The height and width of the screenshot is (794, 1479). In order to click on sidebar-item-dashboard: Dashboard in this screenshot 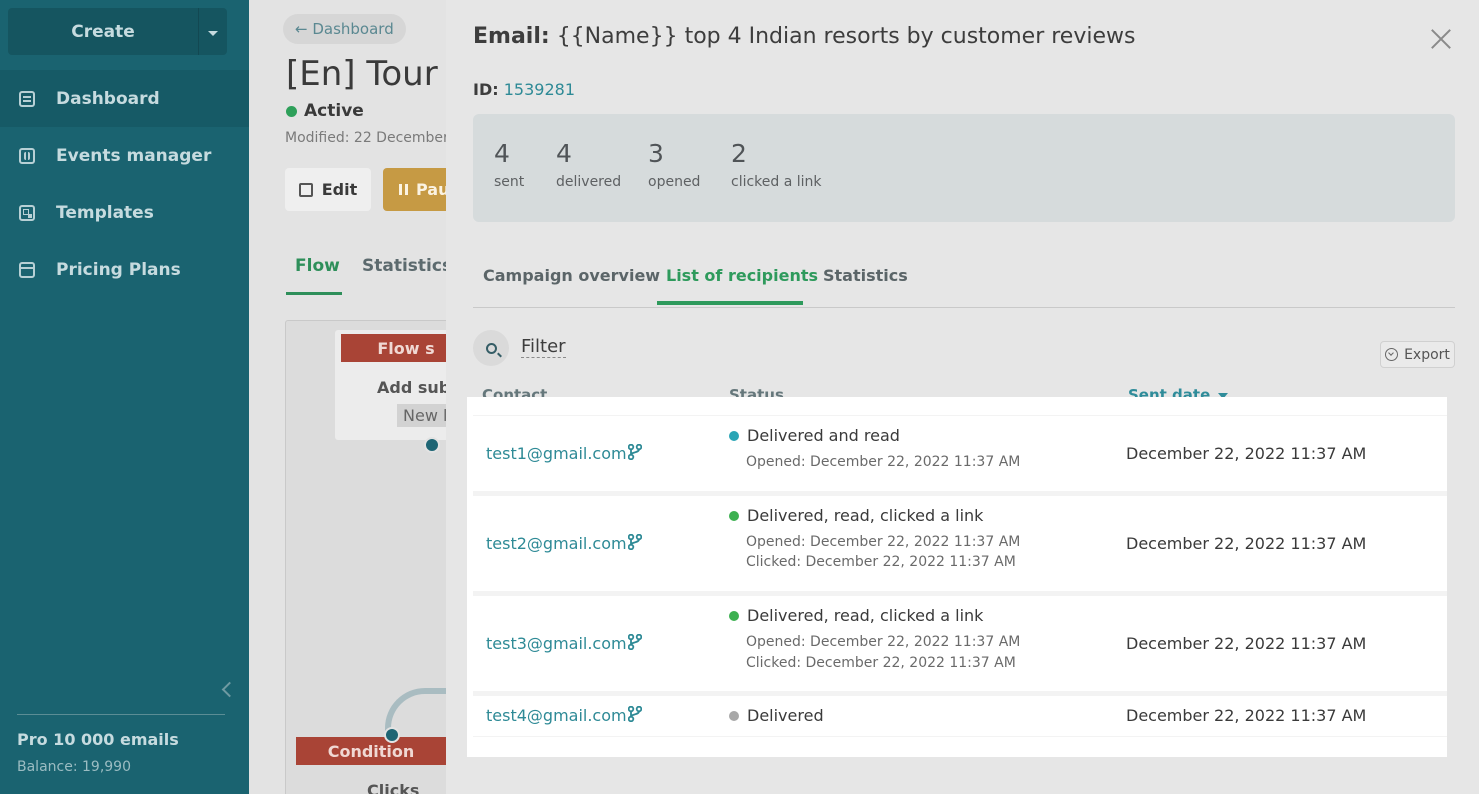, I will do `click(124, 98)`.